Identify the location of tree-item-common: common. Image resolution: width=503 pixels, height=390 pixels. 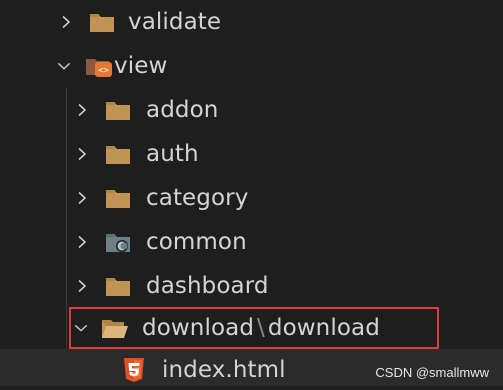
(251, 242).